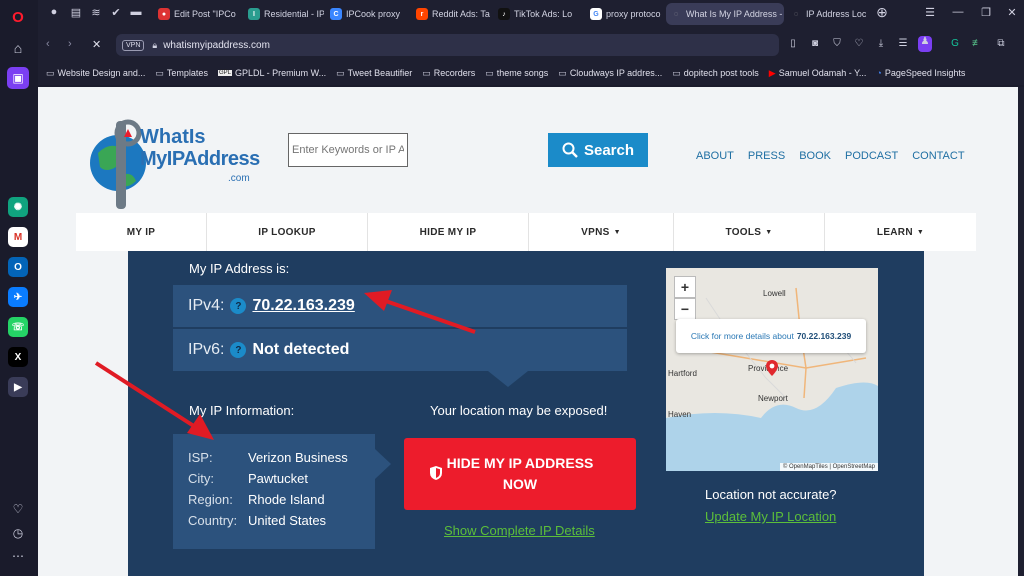 The height and width of the screenshot is (576, 1024). What do you see at coordinates (76, 12) in the screenshot?
I see `tab-icon-2: ▤` at bounding box center [76, 12].